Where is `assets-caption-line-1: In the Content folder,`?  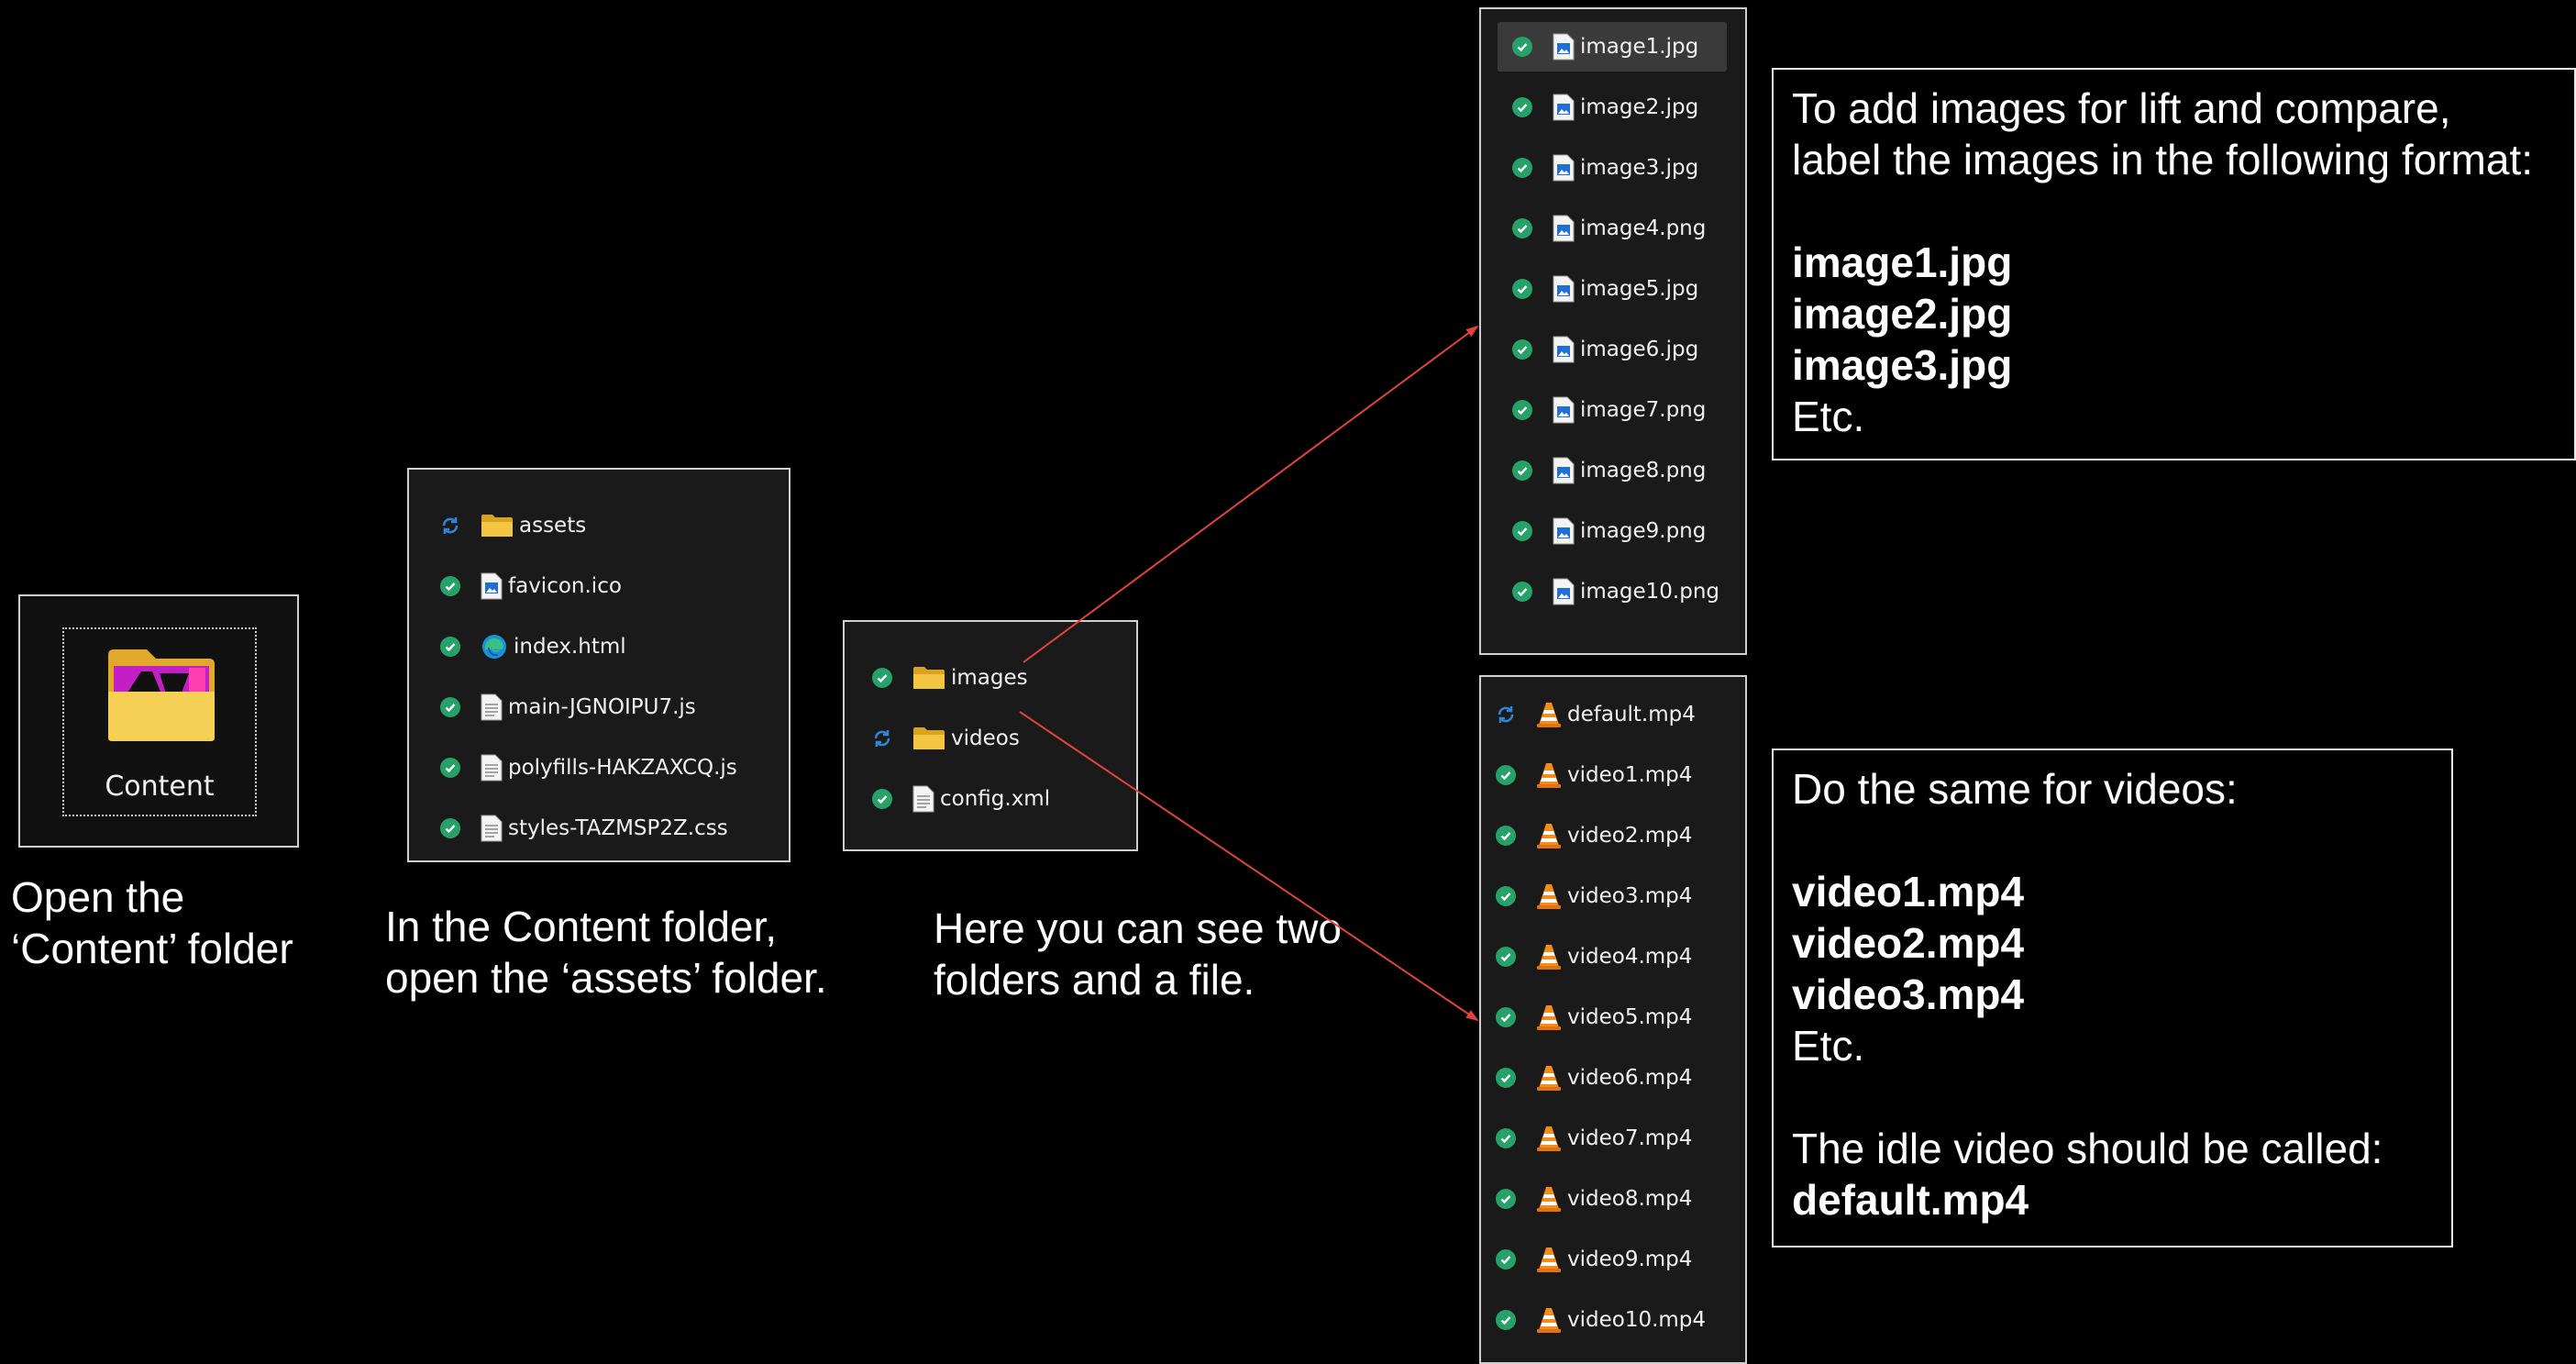 assets-caption-line-1: In the Content folder, is located at coordinates (581, 926).